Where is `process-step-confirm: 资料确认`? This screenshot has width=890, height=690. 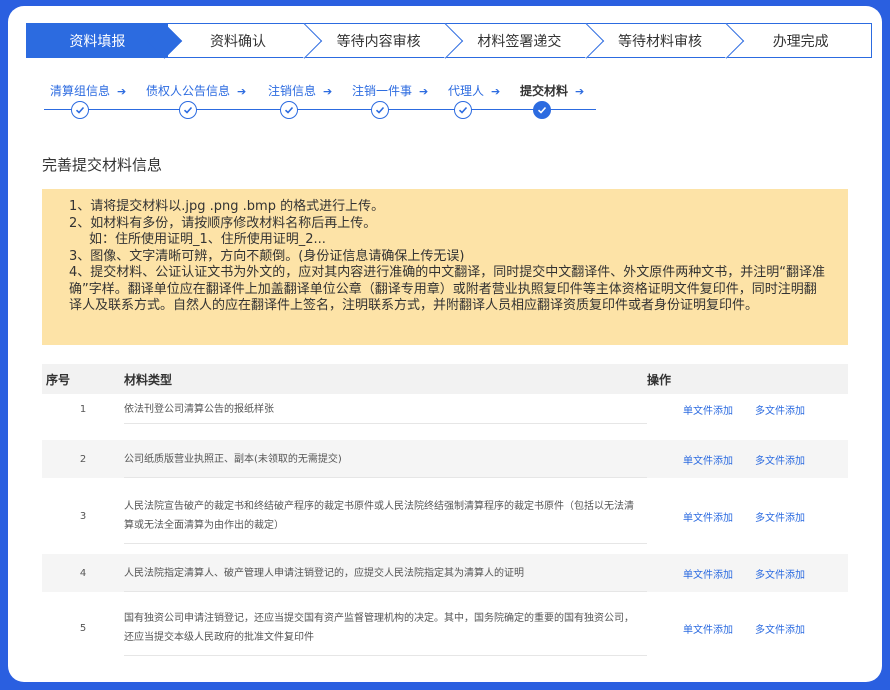 process-step-confirm: 资料确认 is located at coordinates (238, 40).